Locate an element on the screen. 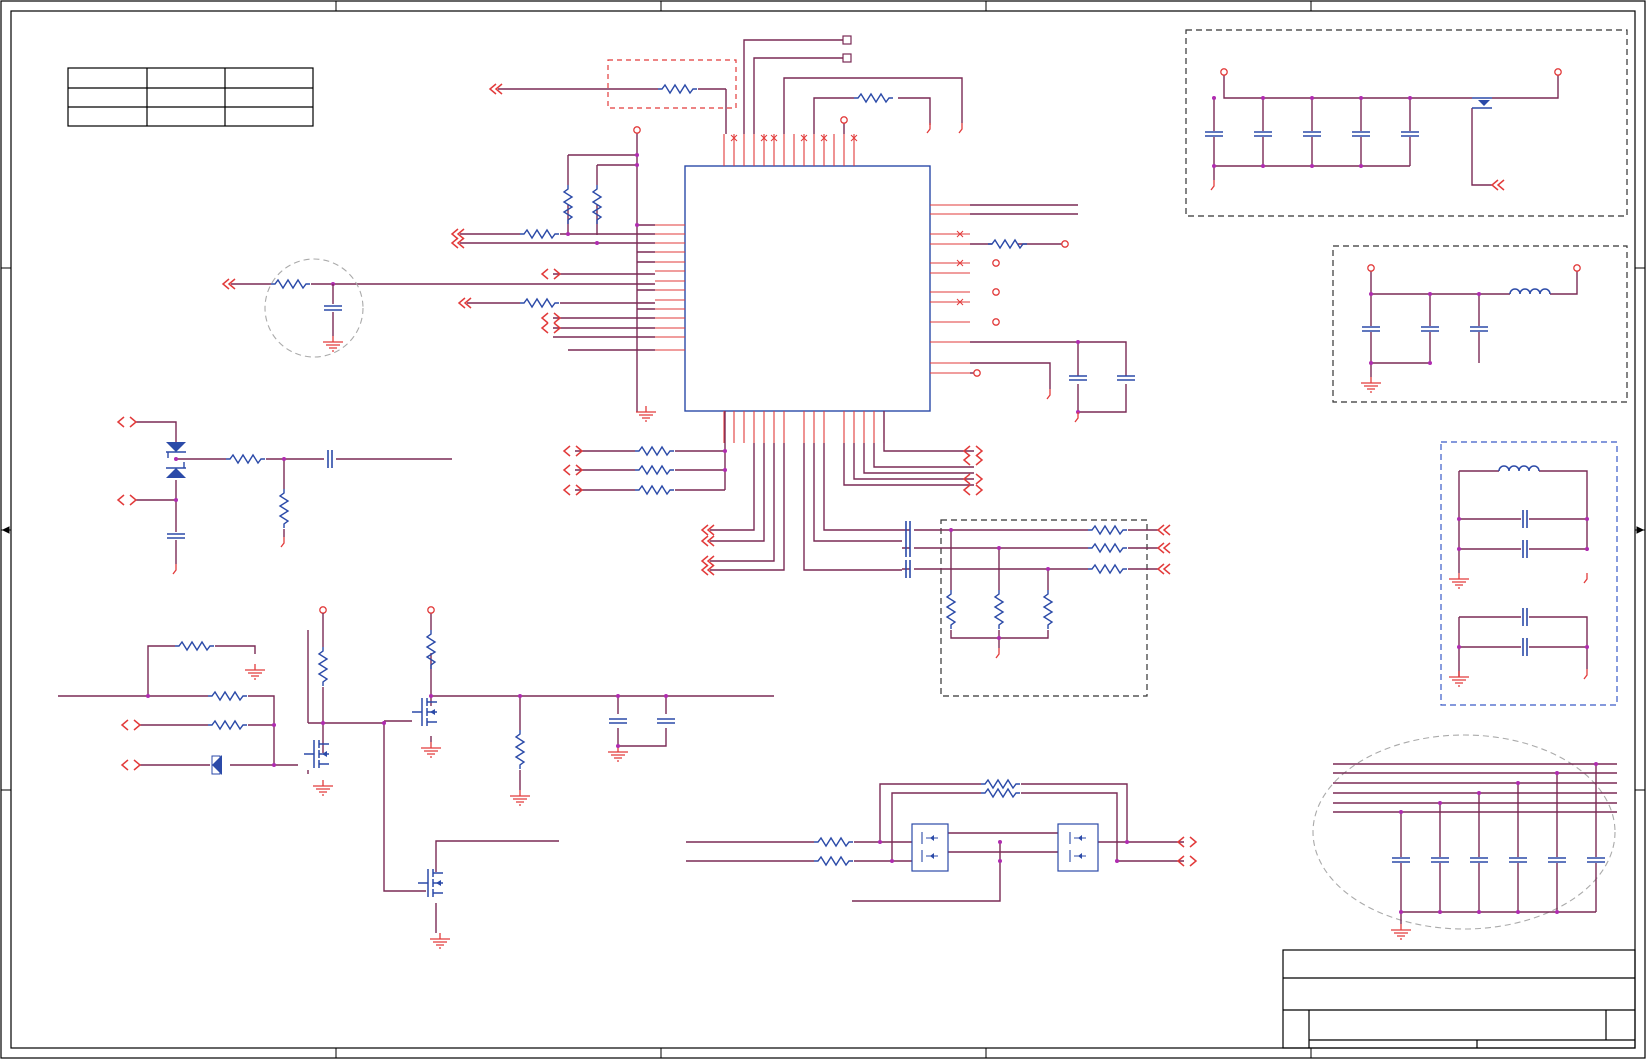 This screenshot has width=1646, height=1059. ic-top-wiring is located at coordinates (853, 84).